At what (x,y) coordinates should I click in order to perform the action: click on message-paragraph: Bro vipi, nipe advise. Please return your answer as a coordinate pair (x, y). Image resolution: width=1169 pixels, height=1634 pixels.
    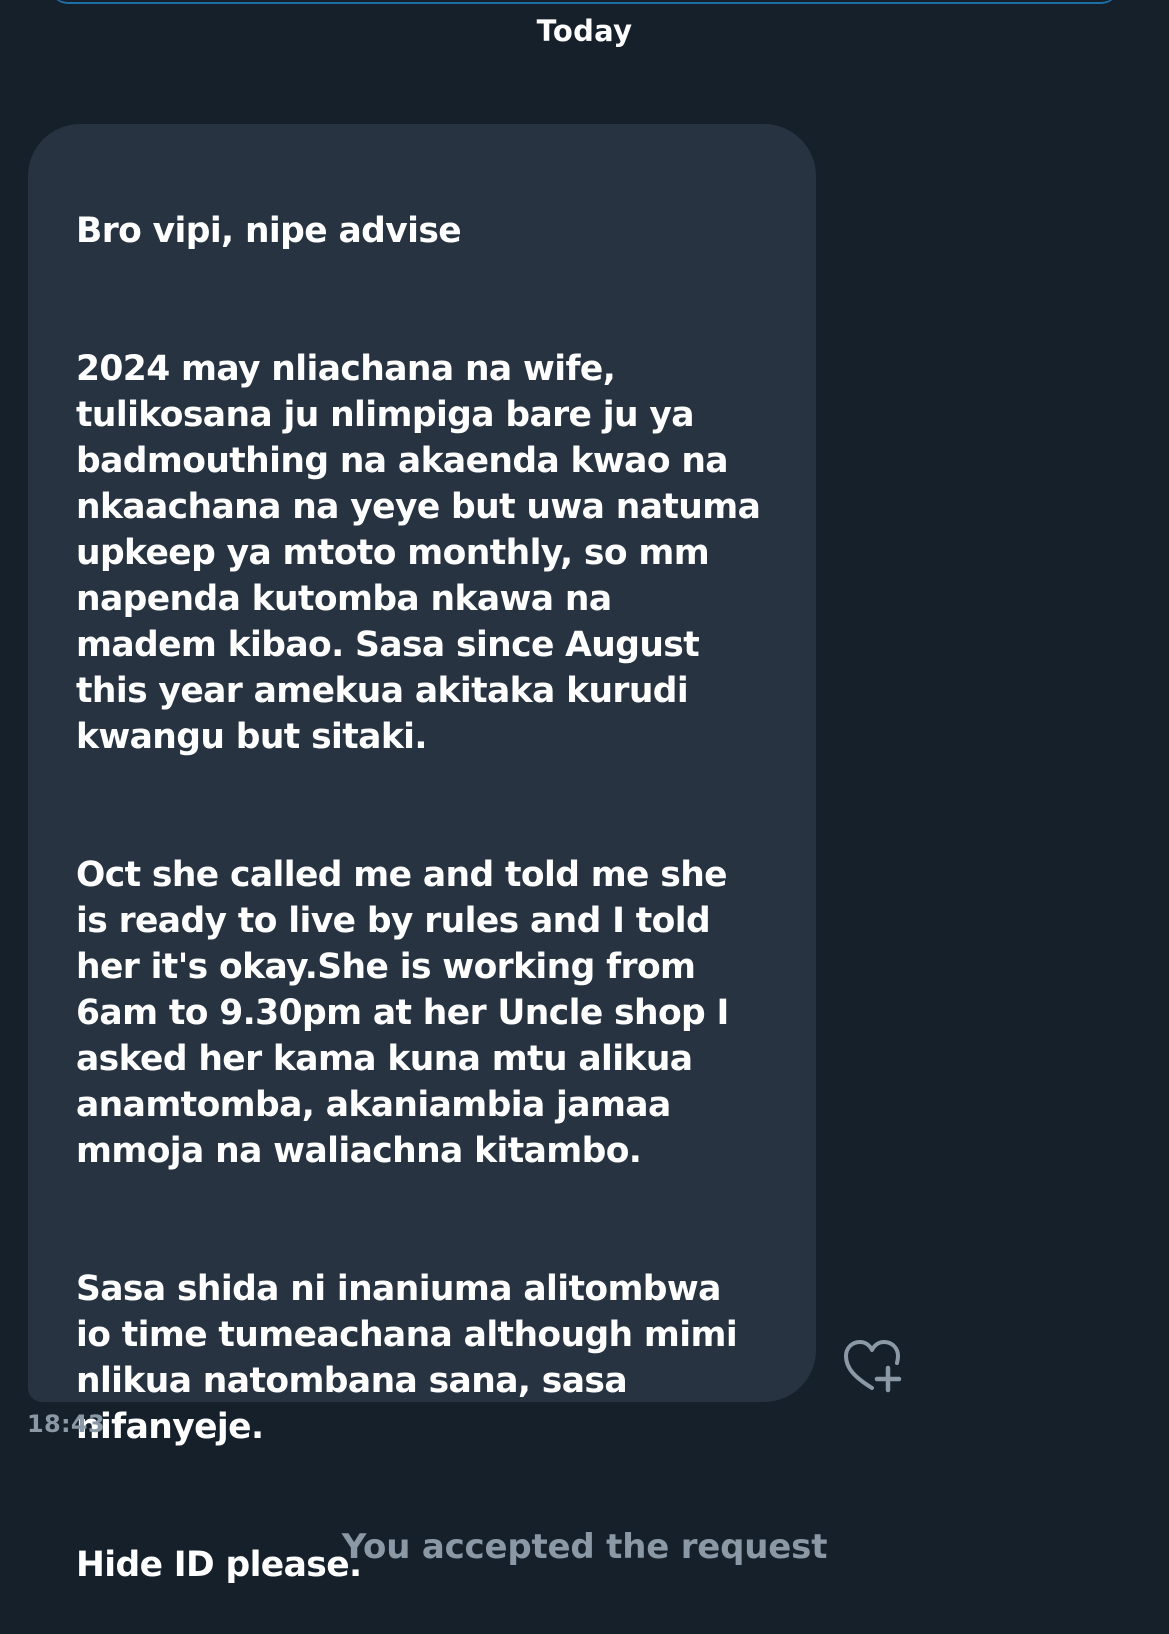
    Looking at the image, I should click on (269, 231).